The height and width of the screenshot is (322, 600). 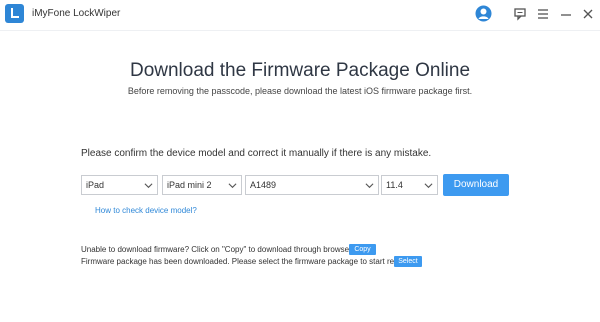 What do you see at coordinates (300, 15) in the screenshot?
I see `title-bar: iMyFone LockWiper` at bounding box center [300, 15].